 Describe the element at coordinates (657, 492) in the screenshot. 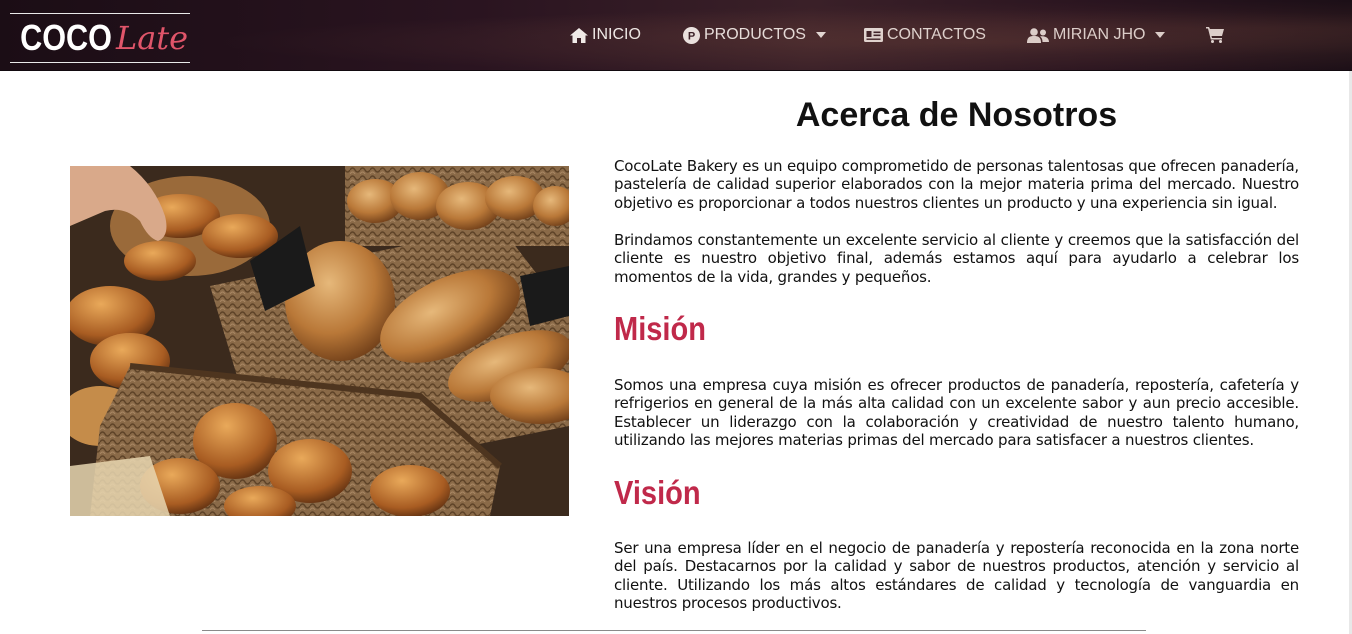

I see `vision-title: Visión` at that location.